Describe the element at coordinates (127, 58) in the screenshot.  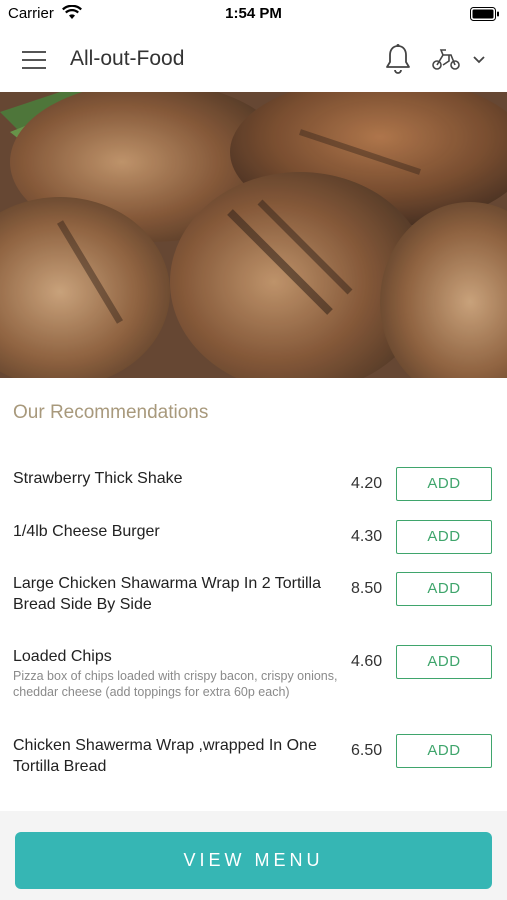
I see `app-title: All-out-Food` at that location.